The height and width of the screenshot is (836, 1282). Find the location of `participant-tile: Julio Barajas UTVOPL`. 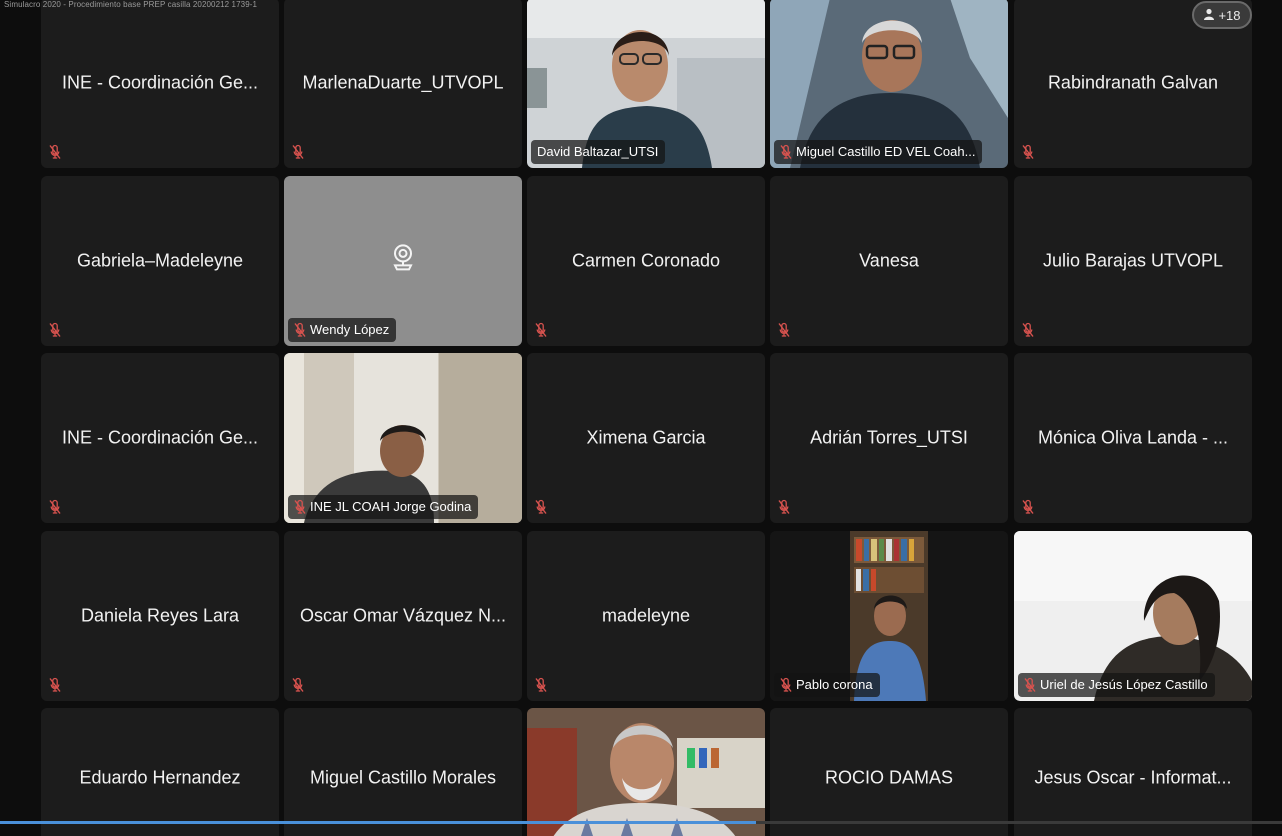

participant-tile: Julio Barajas UTVOPL is located at coordinates (1133, 261).